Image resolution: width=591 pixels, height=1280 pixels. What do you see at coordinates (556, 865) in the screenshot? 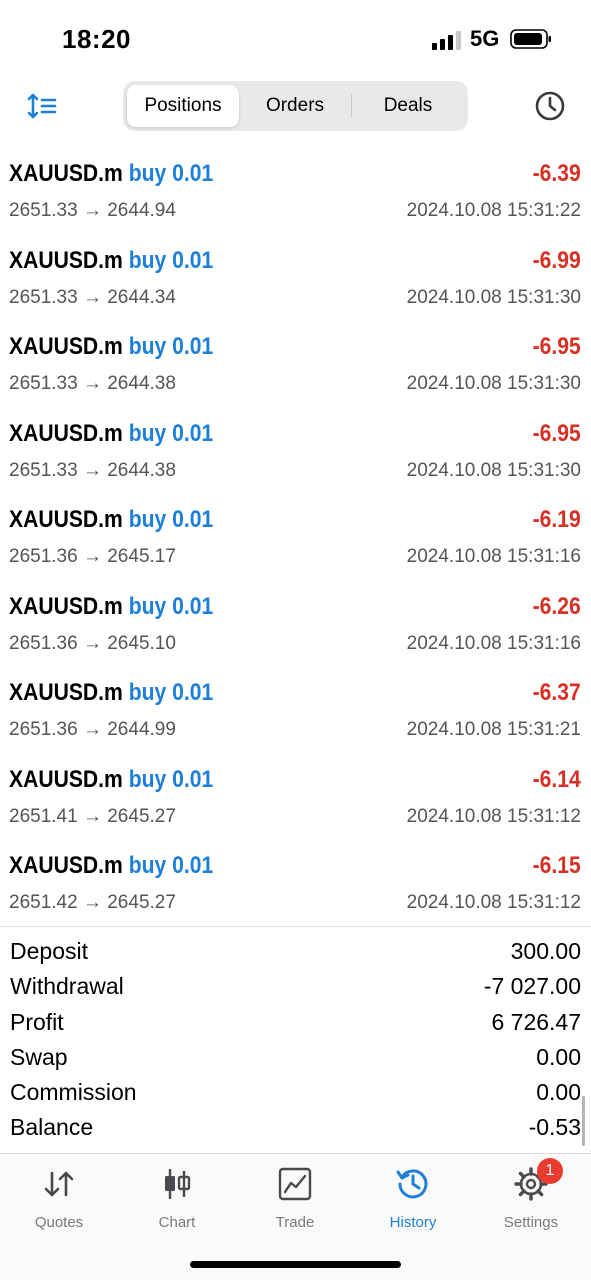
I see `deal-profit: -6.15` at bounding box center [556, 865].